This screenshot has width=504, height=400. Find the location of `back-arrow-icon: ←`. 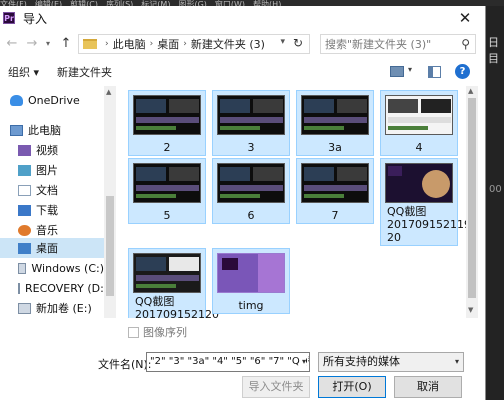

back-arrow-icon: ← is located at coordinates (12, 44).